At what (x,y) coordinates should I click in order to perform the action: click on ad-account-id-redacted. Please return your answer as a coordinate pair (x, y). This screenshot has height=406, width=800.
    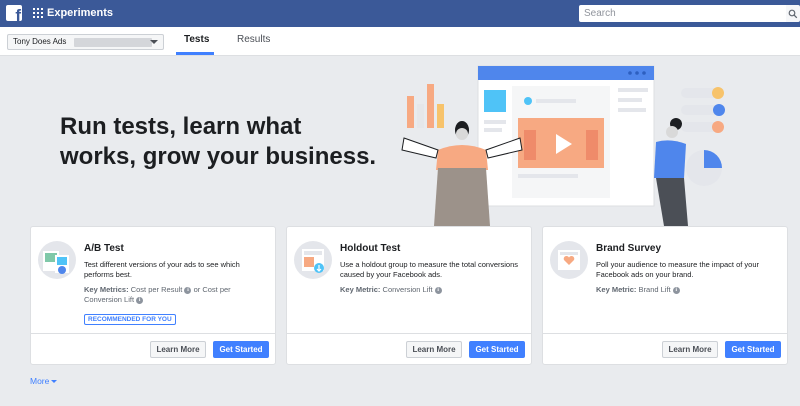
    Looking at the image, I should click on (113, 42).